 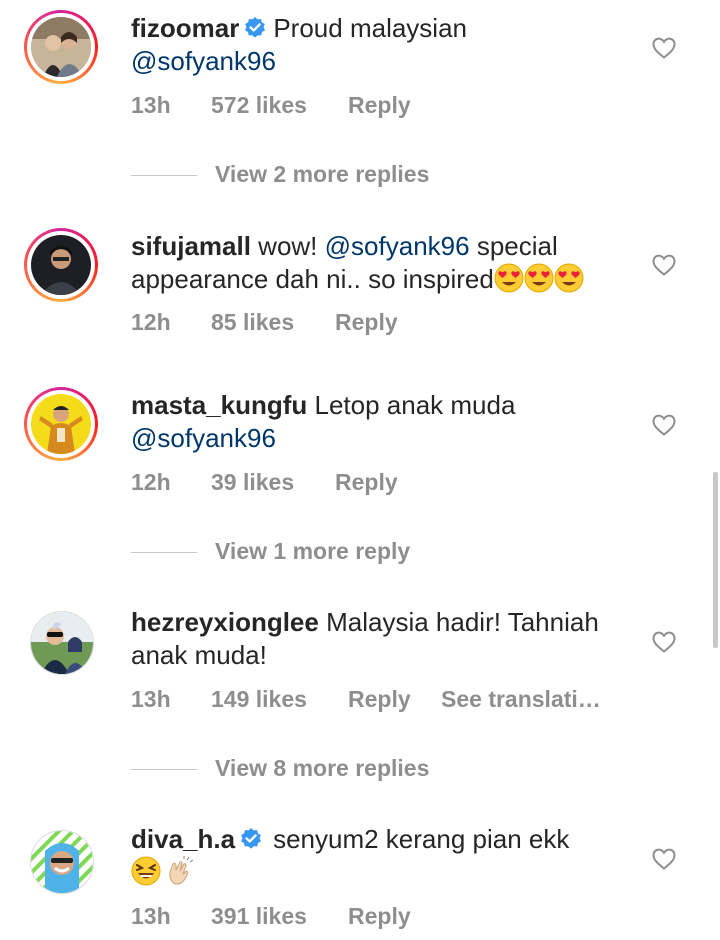 What do you see at coordinates (421, 839) in the screenshot?
I see `comment-text: senyum2 kerang pian ekk` at bounding box center [421, 839].